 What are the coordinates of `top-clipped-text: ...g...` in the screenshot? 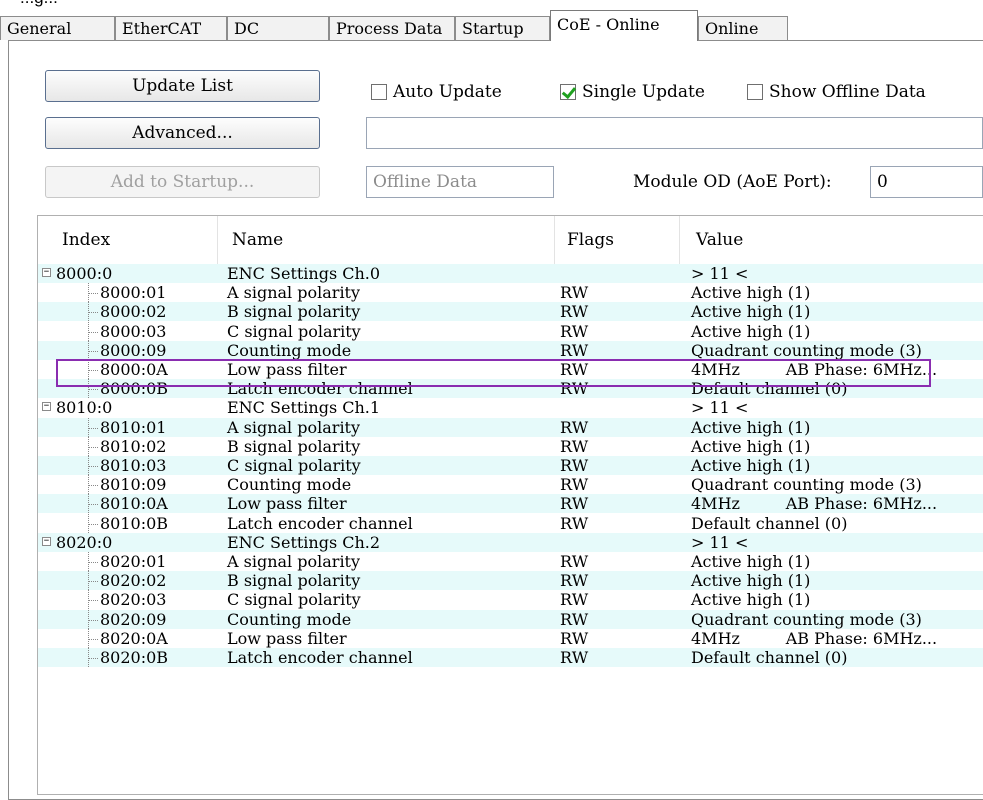 It's located at (39, 4).